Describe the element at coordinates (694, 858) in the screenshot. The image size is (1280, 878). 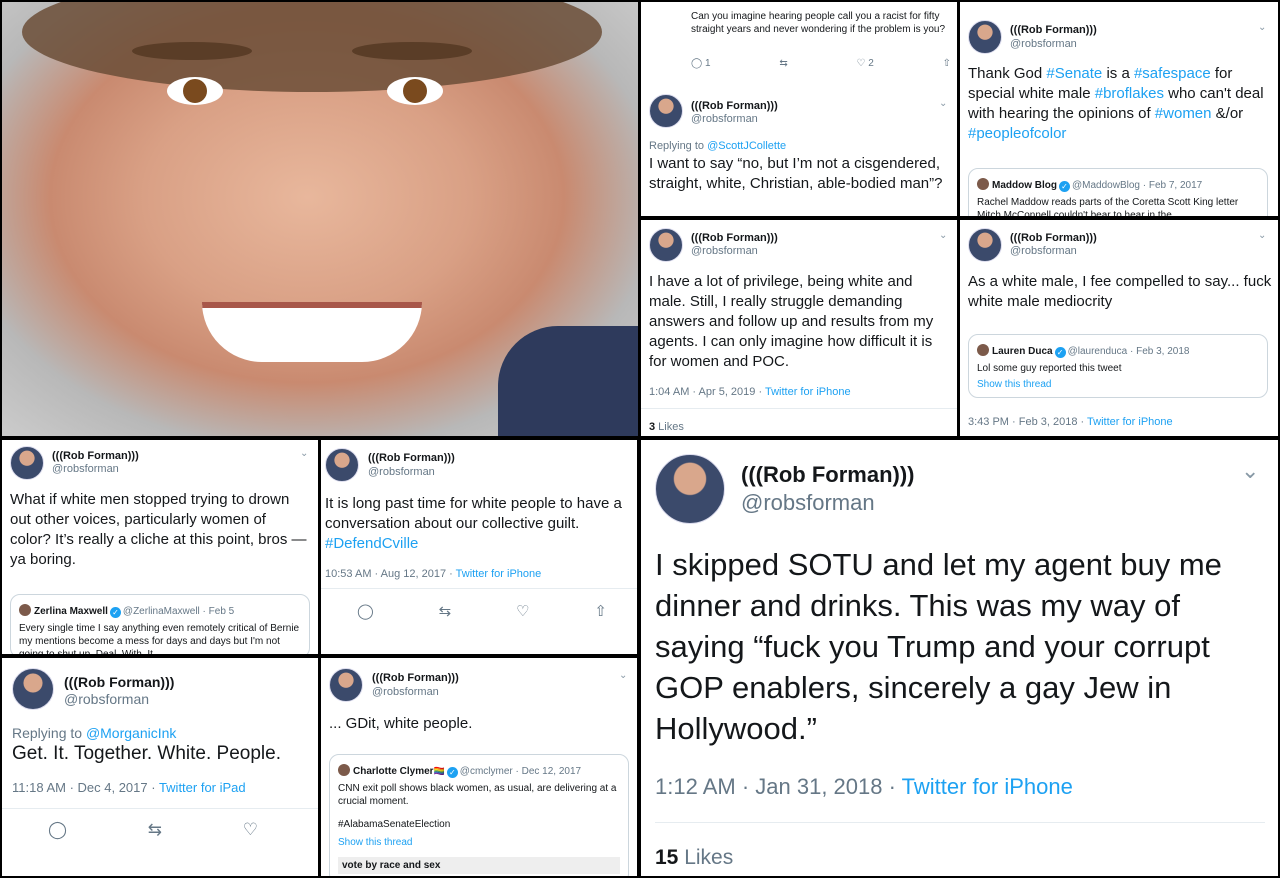
I see `likes-count: 15 Likes` at that location.